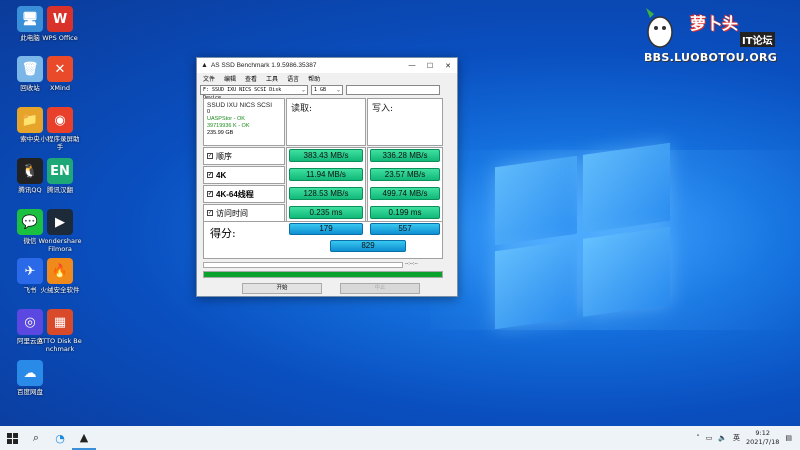  I want to click on desktop-icon-baidu-drive: ☁ 百度网盘, so click(30, 378).